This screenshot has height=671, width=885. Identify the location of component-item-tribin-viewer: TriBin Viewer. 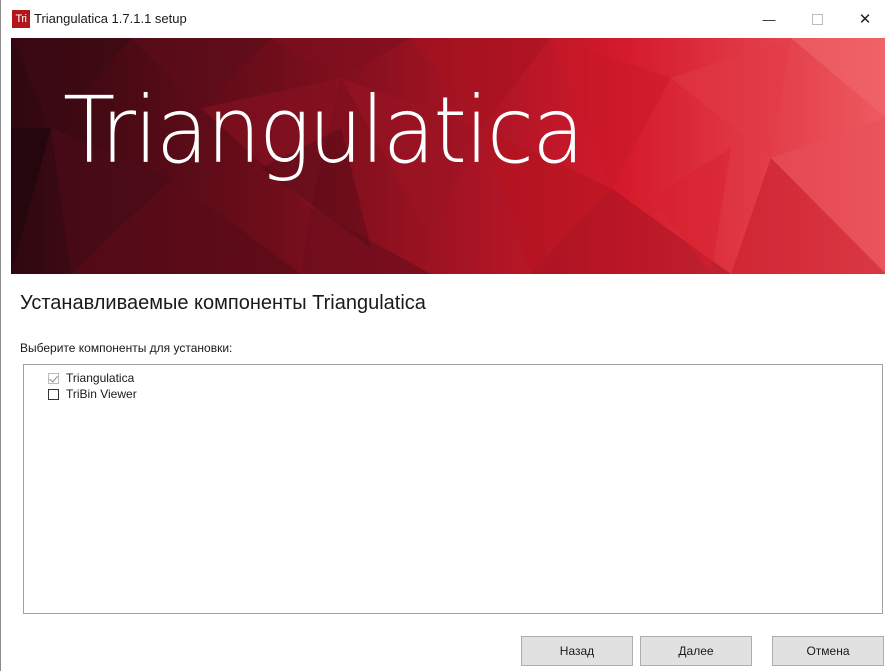
(92, 394).